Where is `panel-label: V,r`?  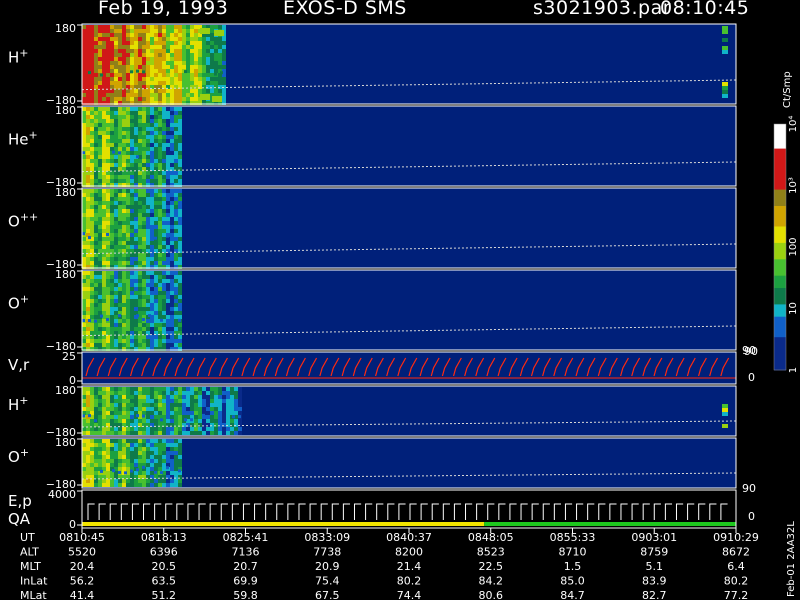
panel-label: V,r is located at coordinates (19, 365).